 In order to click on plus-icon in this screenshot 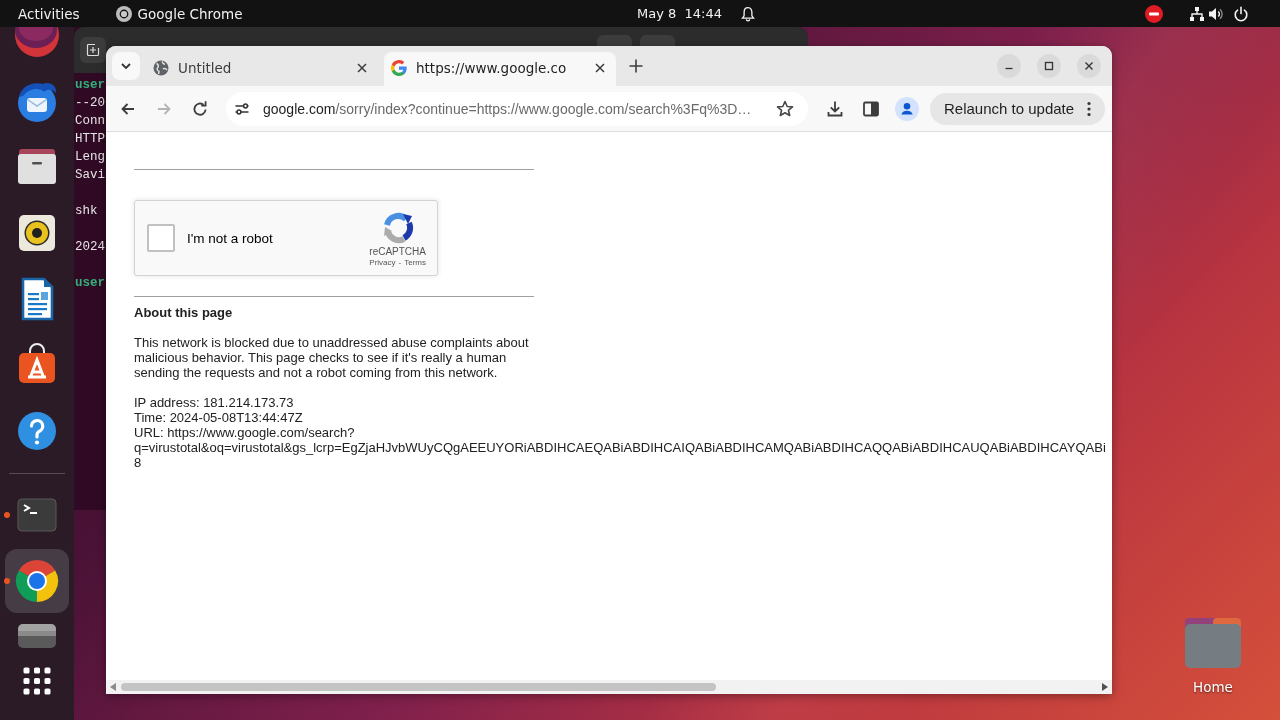, I will do `click(636, 66)`.